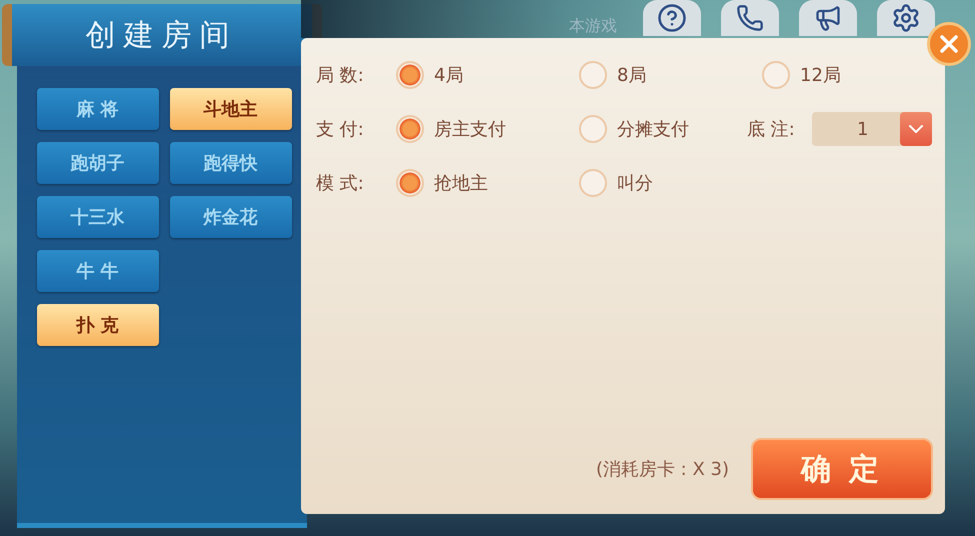 The width and height of the screenshot is (975, 536). I want to click on option-label: 模 式:, so click(340, 183).